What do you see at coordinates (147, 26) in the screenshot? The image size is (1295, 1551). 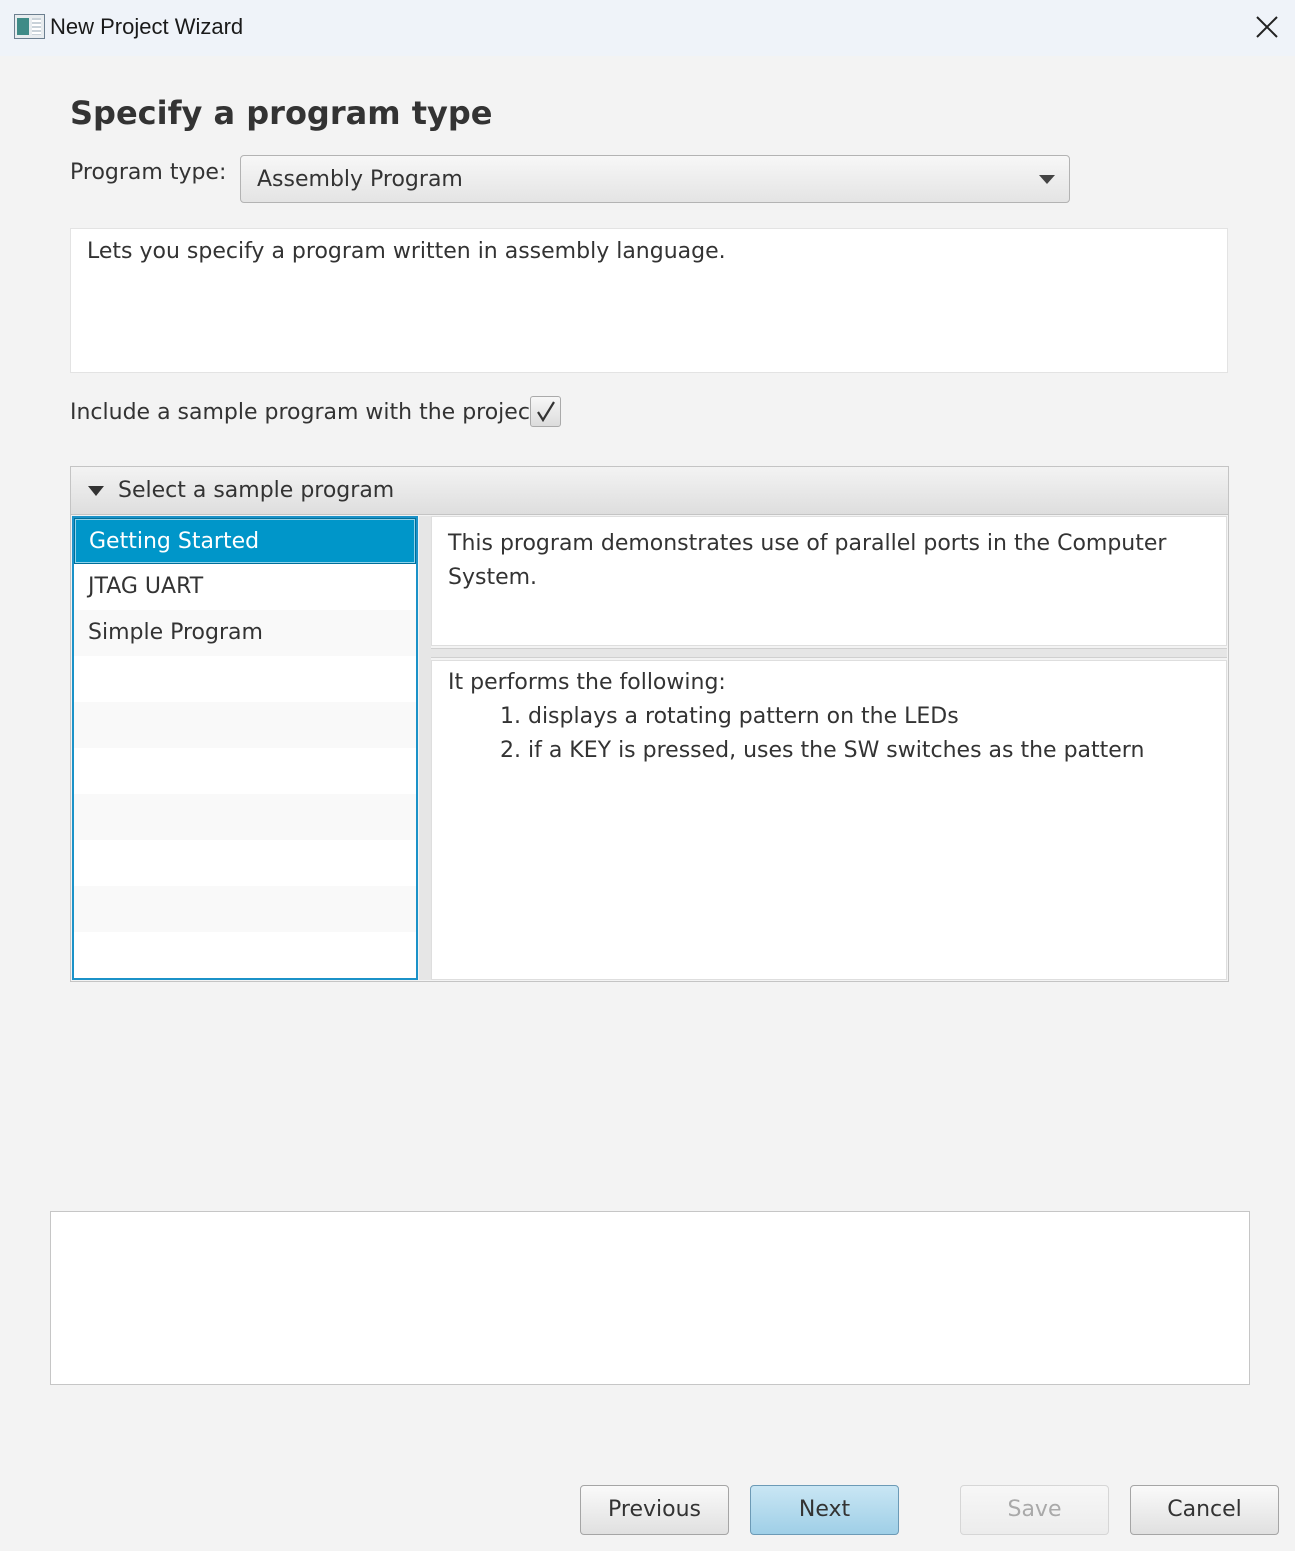 I see `window-title: New Project Wizard` at bounding box center [147, 26].